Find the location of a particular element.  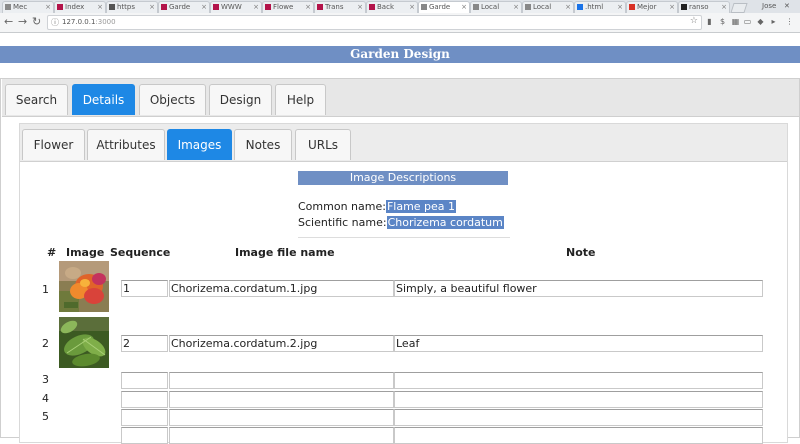

browser-tab-title: Back is located at coordinates (385, 7).